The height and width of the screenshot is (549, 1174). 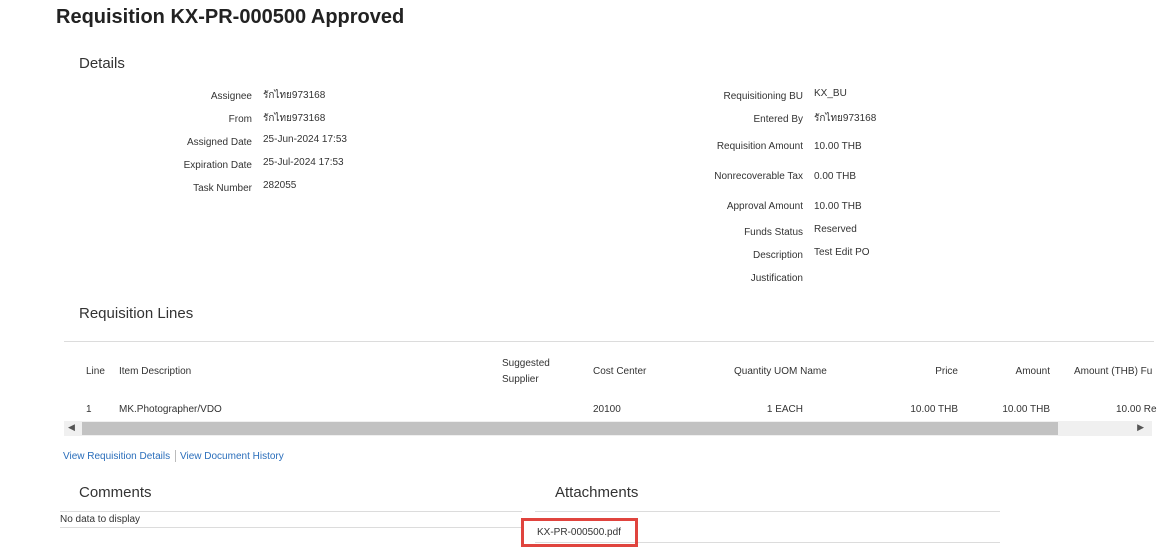 What do you see at coordinates (240, 119) in the screenshot?
I see `from-label: From` at bounding box center [240, 119].